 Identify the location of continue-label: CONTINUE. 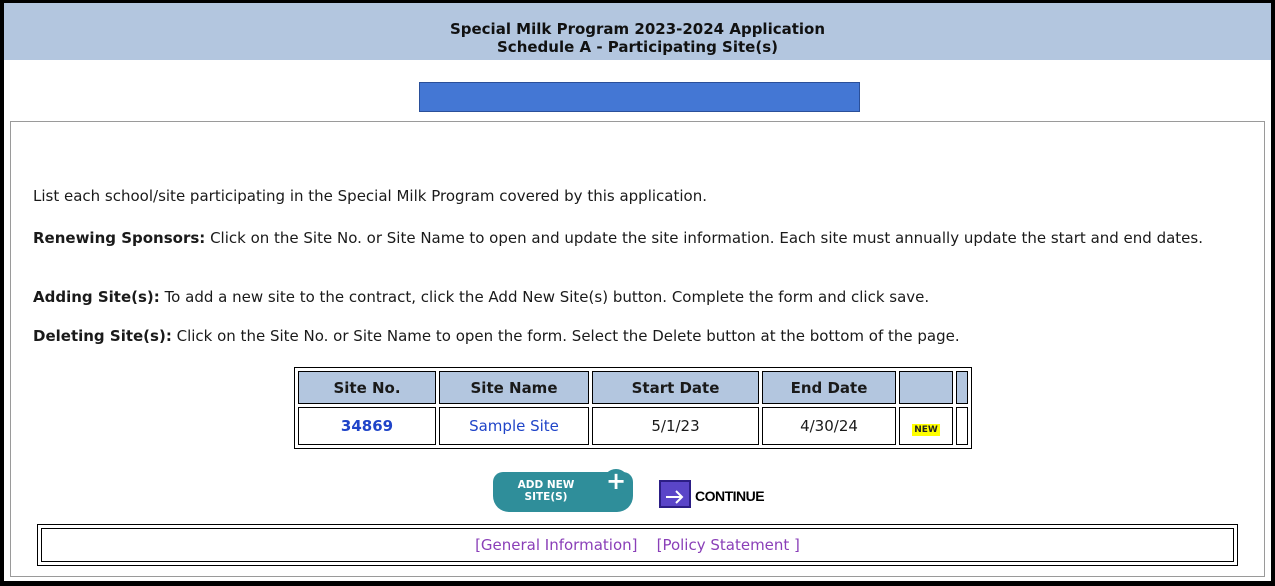
(730, 496).